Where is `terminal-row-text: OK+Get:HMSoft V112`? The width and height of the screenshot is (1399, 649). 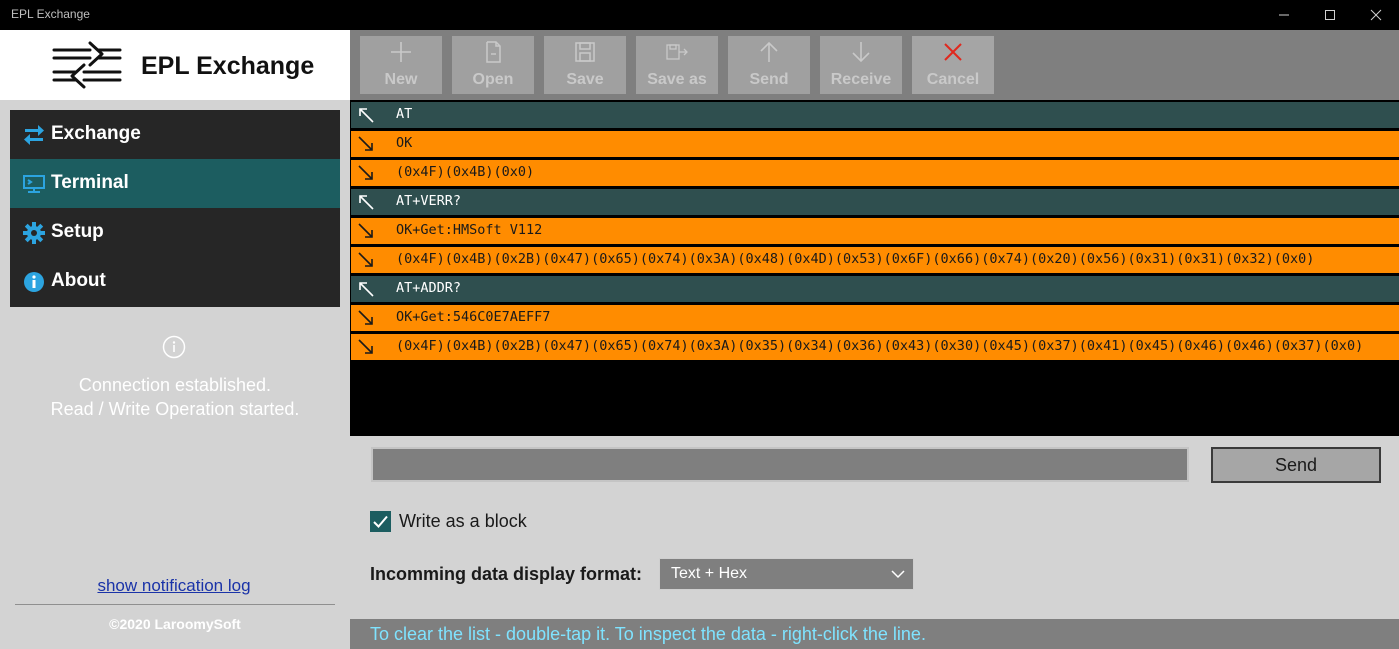 terminal-row-text: OK+Get:HMSoft V112 is located at coordinates (469, 230).